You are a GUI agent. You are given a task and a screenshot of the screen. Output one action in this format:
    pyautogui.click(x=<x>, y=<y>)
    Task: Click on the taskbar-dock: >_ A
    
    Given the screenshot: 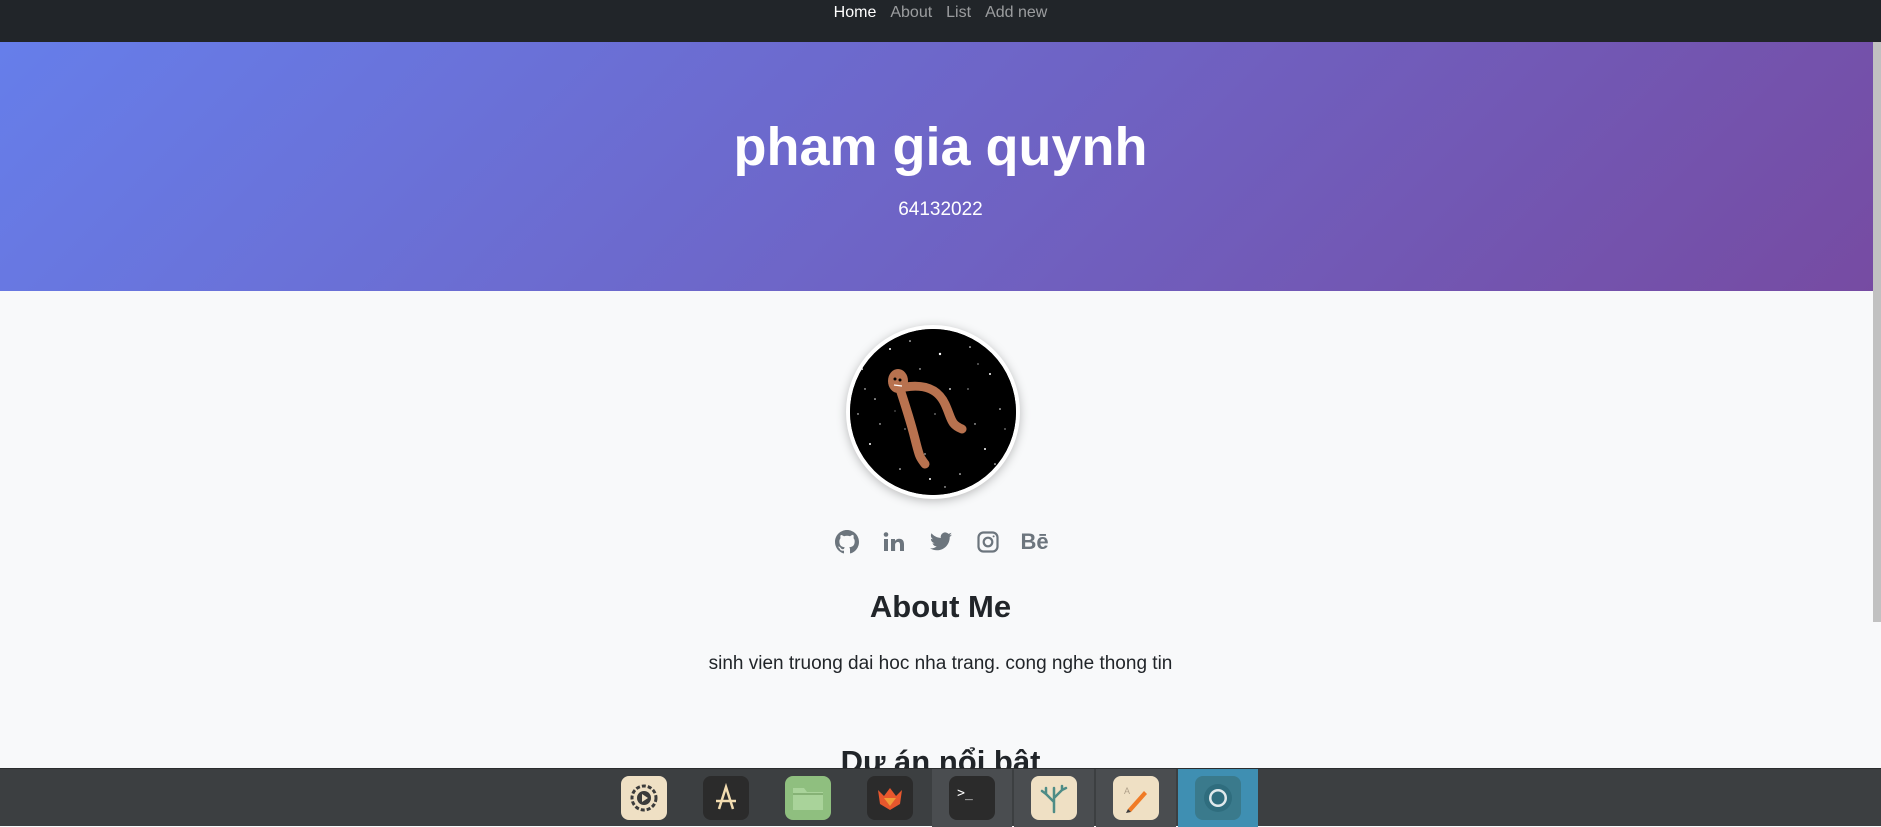 What is the action you would take?
    pyautogui.click(x=940, y=797)
    